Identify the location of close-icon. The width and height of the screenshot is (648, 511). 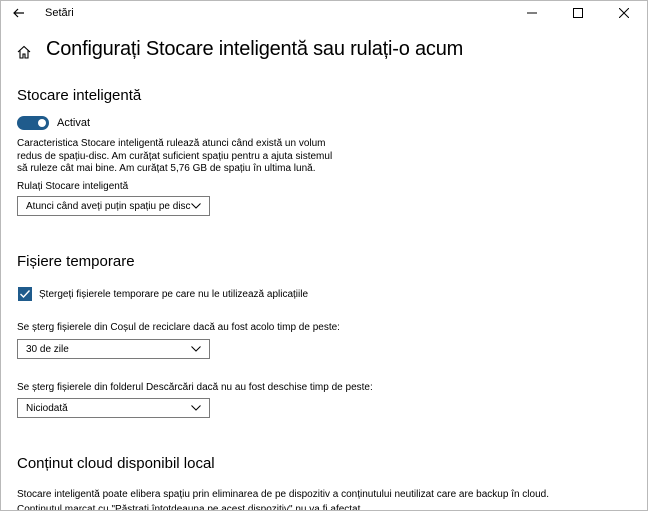
(624, 13).